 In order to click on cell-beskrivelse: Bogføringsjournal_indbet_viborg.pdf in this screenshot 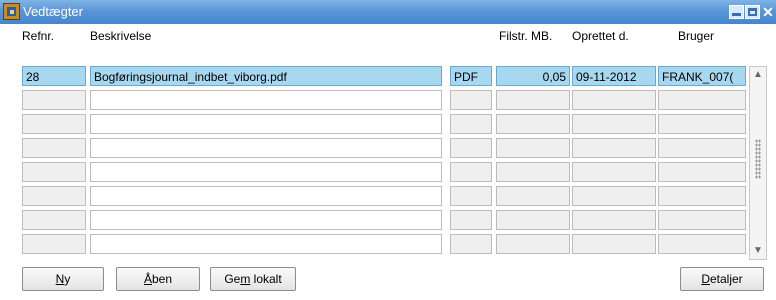, I will do `click(266, 76)`.